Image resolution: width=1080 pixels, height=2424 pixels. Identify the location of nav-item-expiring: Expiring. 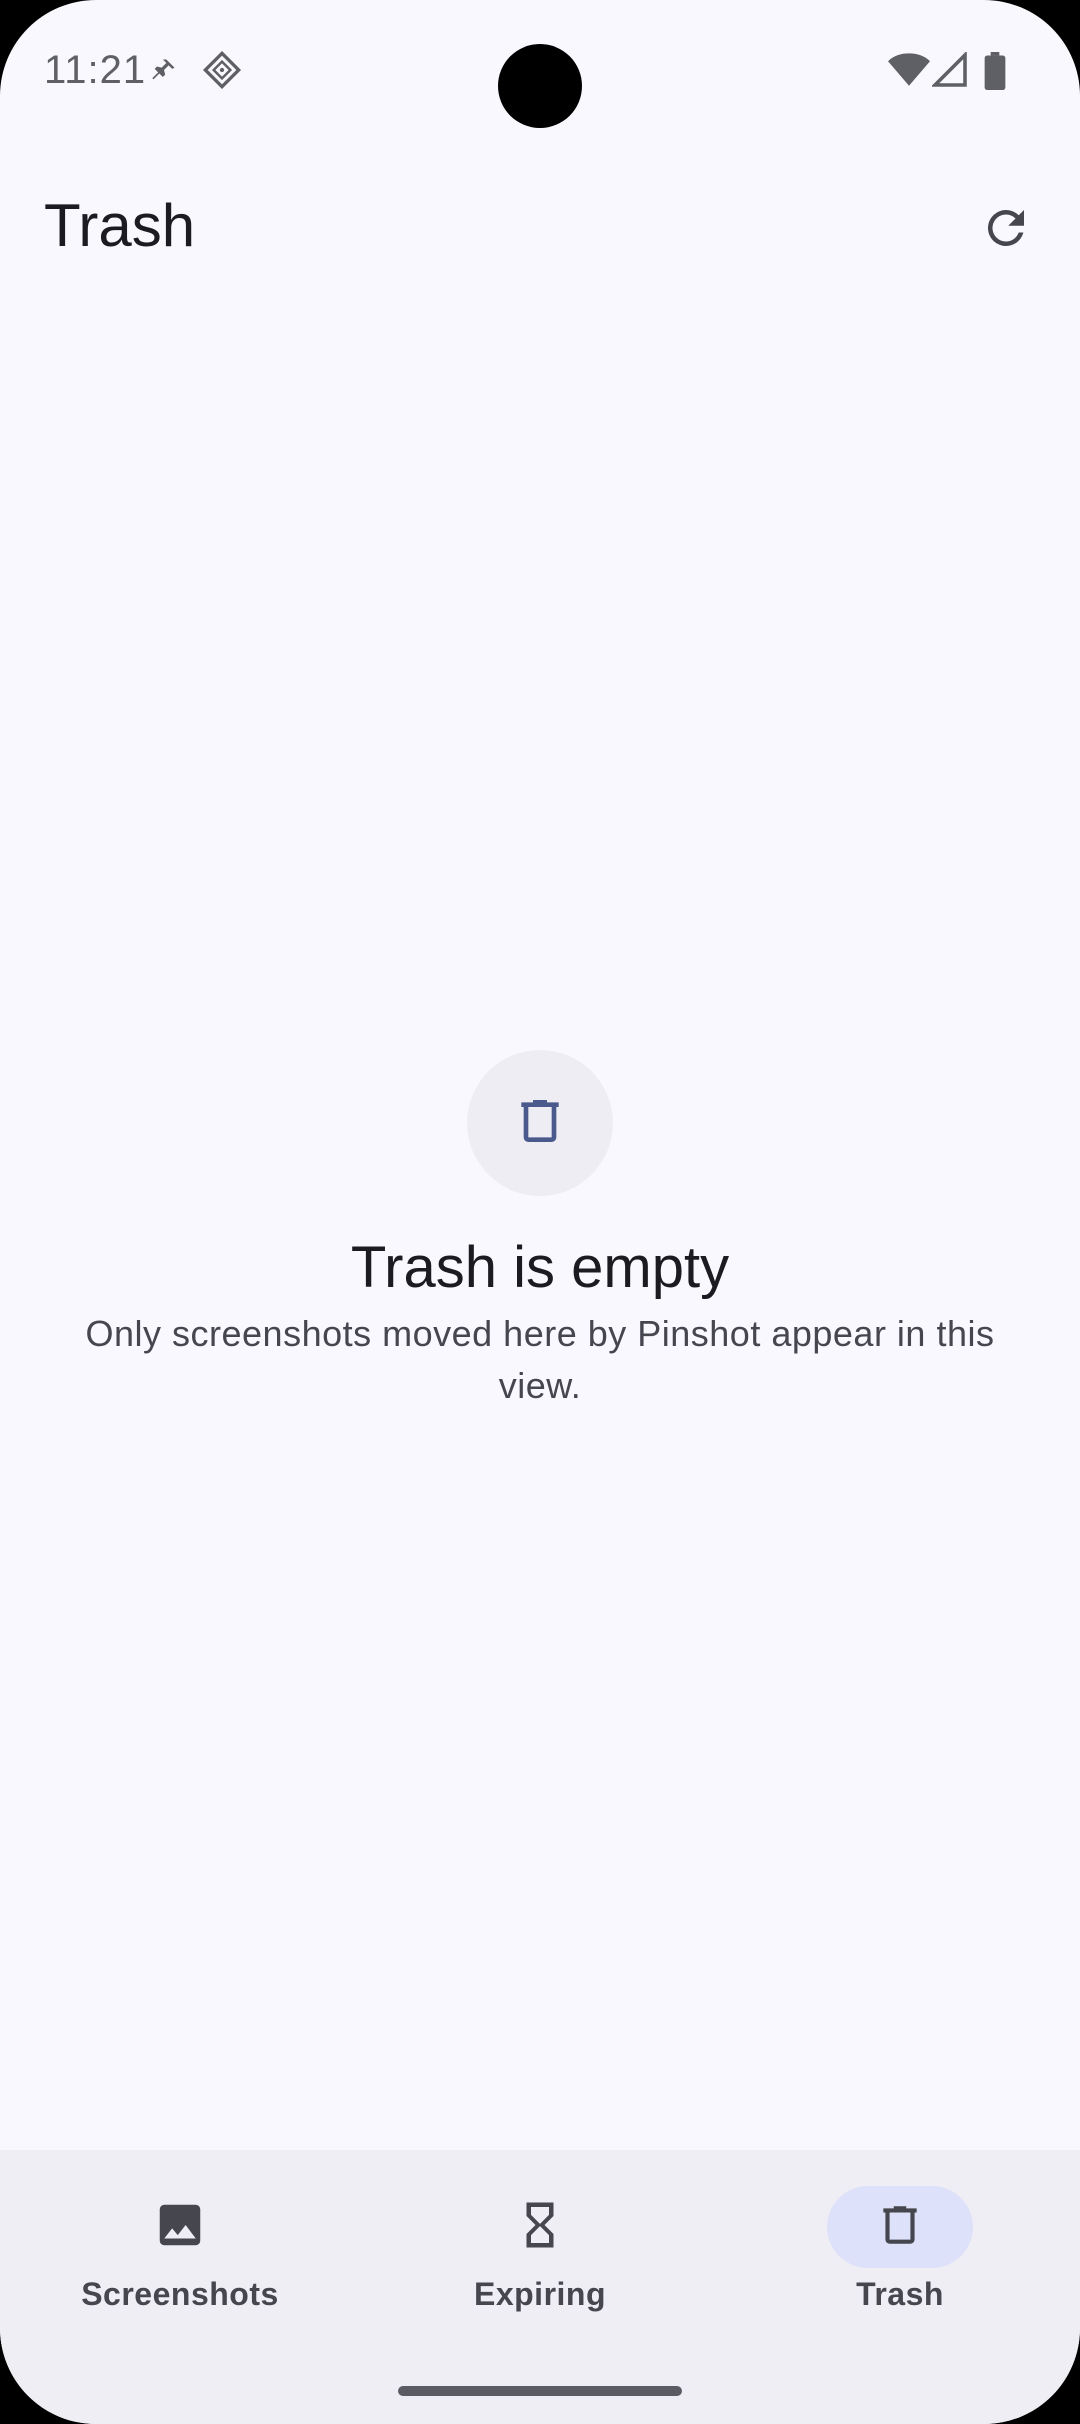
(540, 2260).